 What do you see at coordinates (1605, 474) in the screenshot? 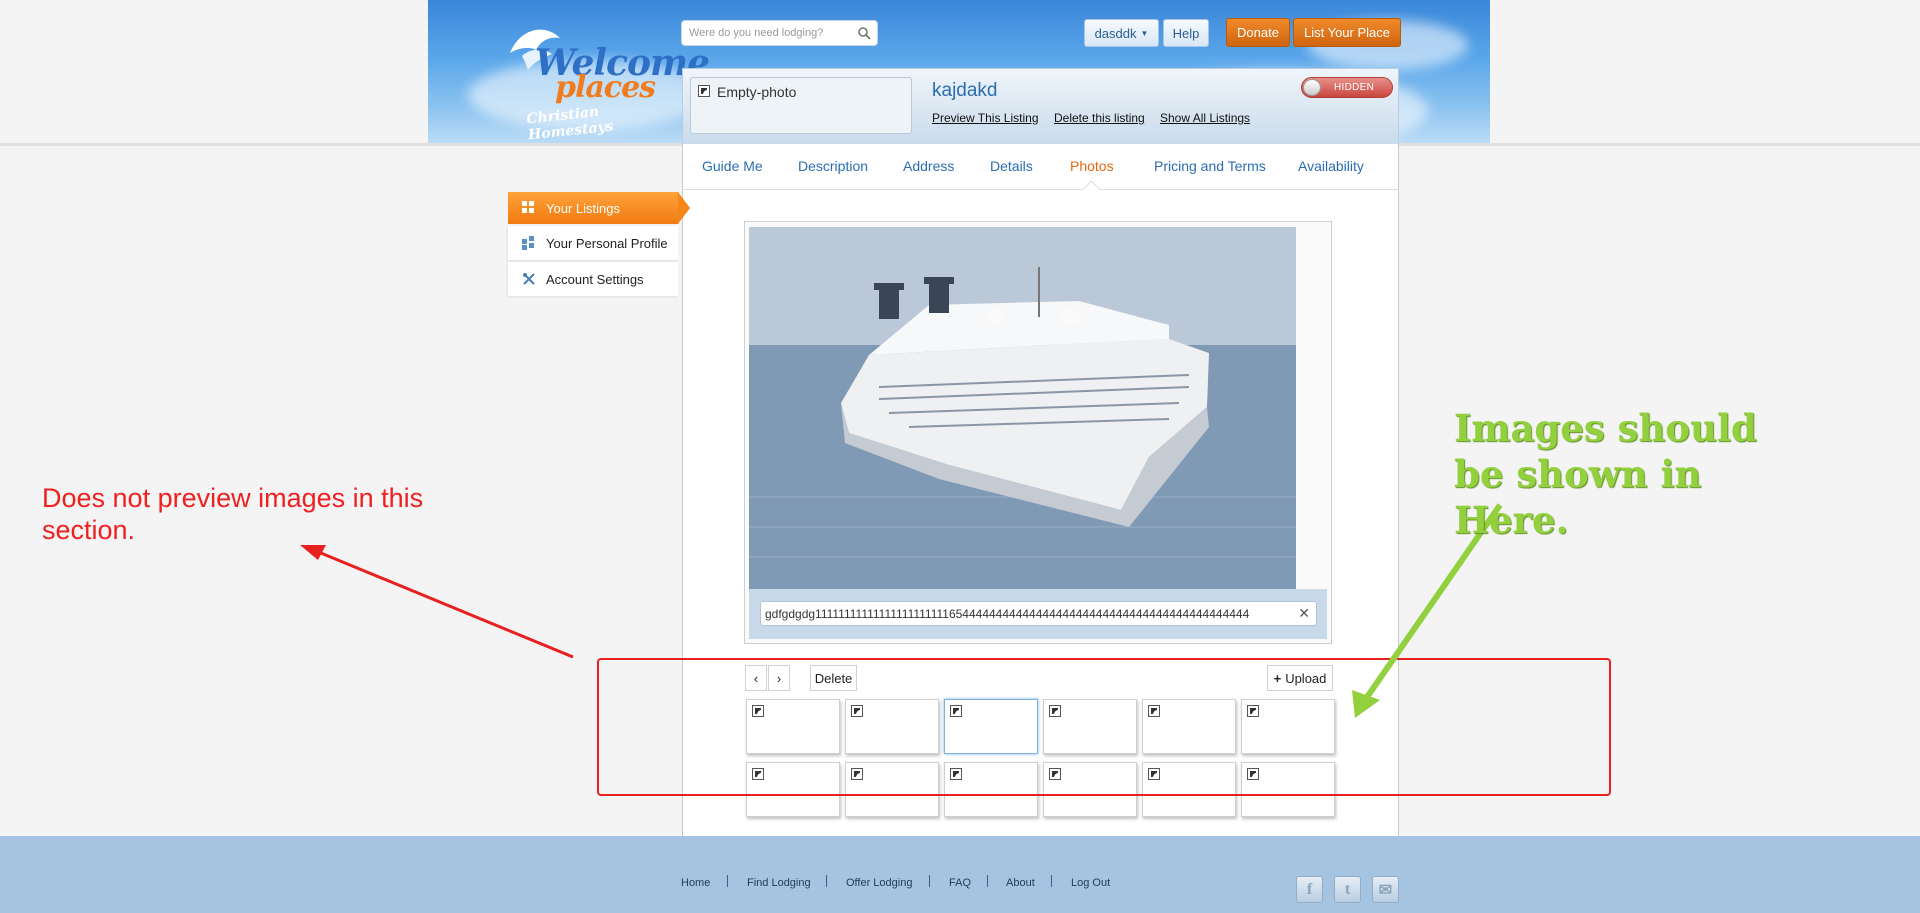
I see `annotation-green-note: Images should be shown in Here.` at bounding box center [1605, 474].